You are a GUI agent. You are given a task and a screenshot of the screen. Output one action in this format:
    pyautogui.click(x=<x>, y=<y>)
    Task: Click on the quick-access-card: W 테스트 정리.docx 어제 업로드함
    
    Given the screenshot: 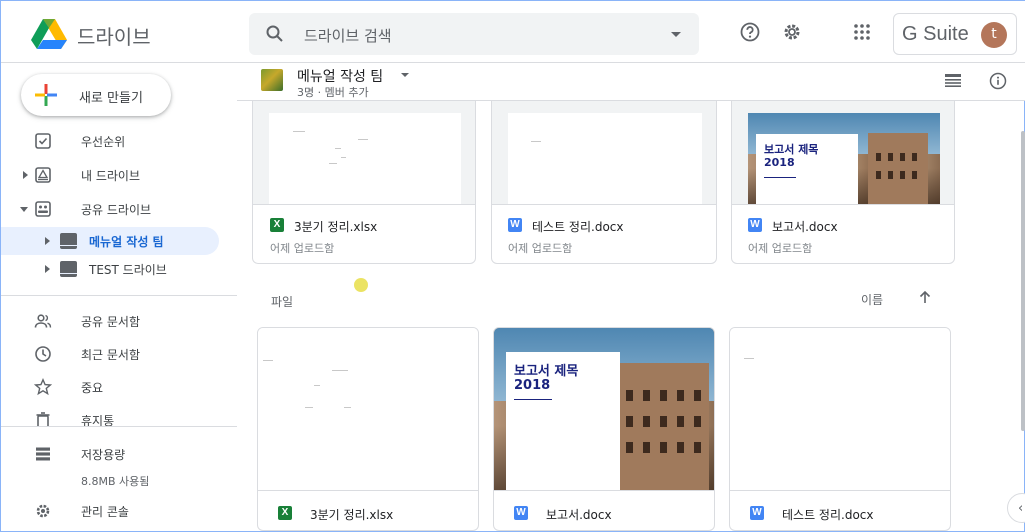 What is the action you would take?
    pyautogui.click(x=604, y=182)
    